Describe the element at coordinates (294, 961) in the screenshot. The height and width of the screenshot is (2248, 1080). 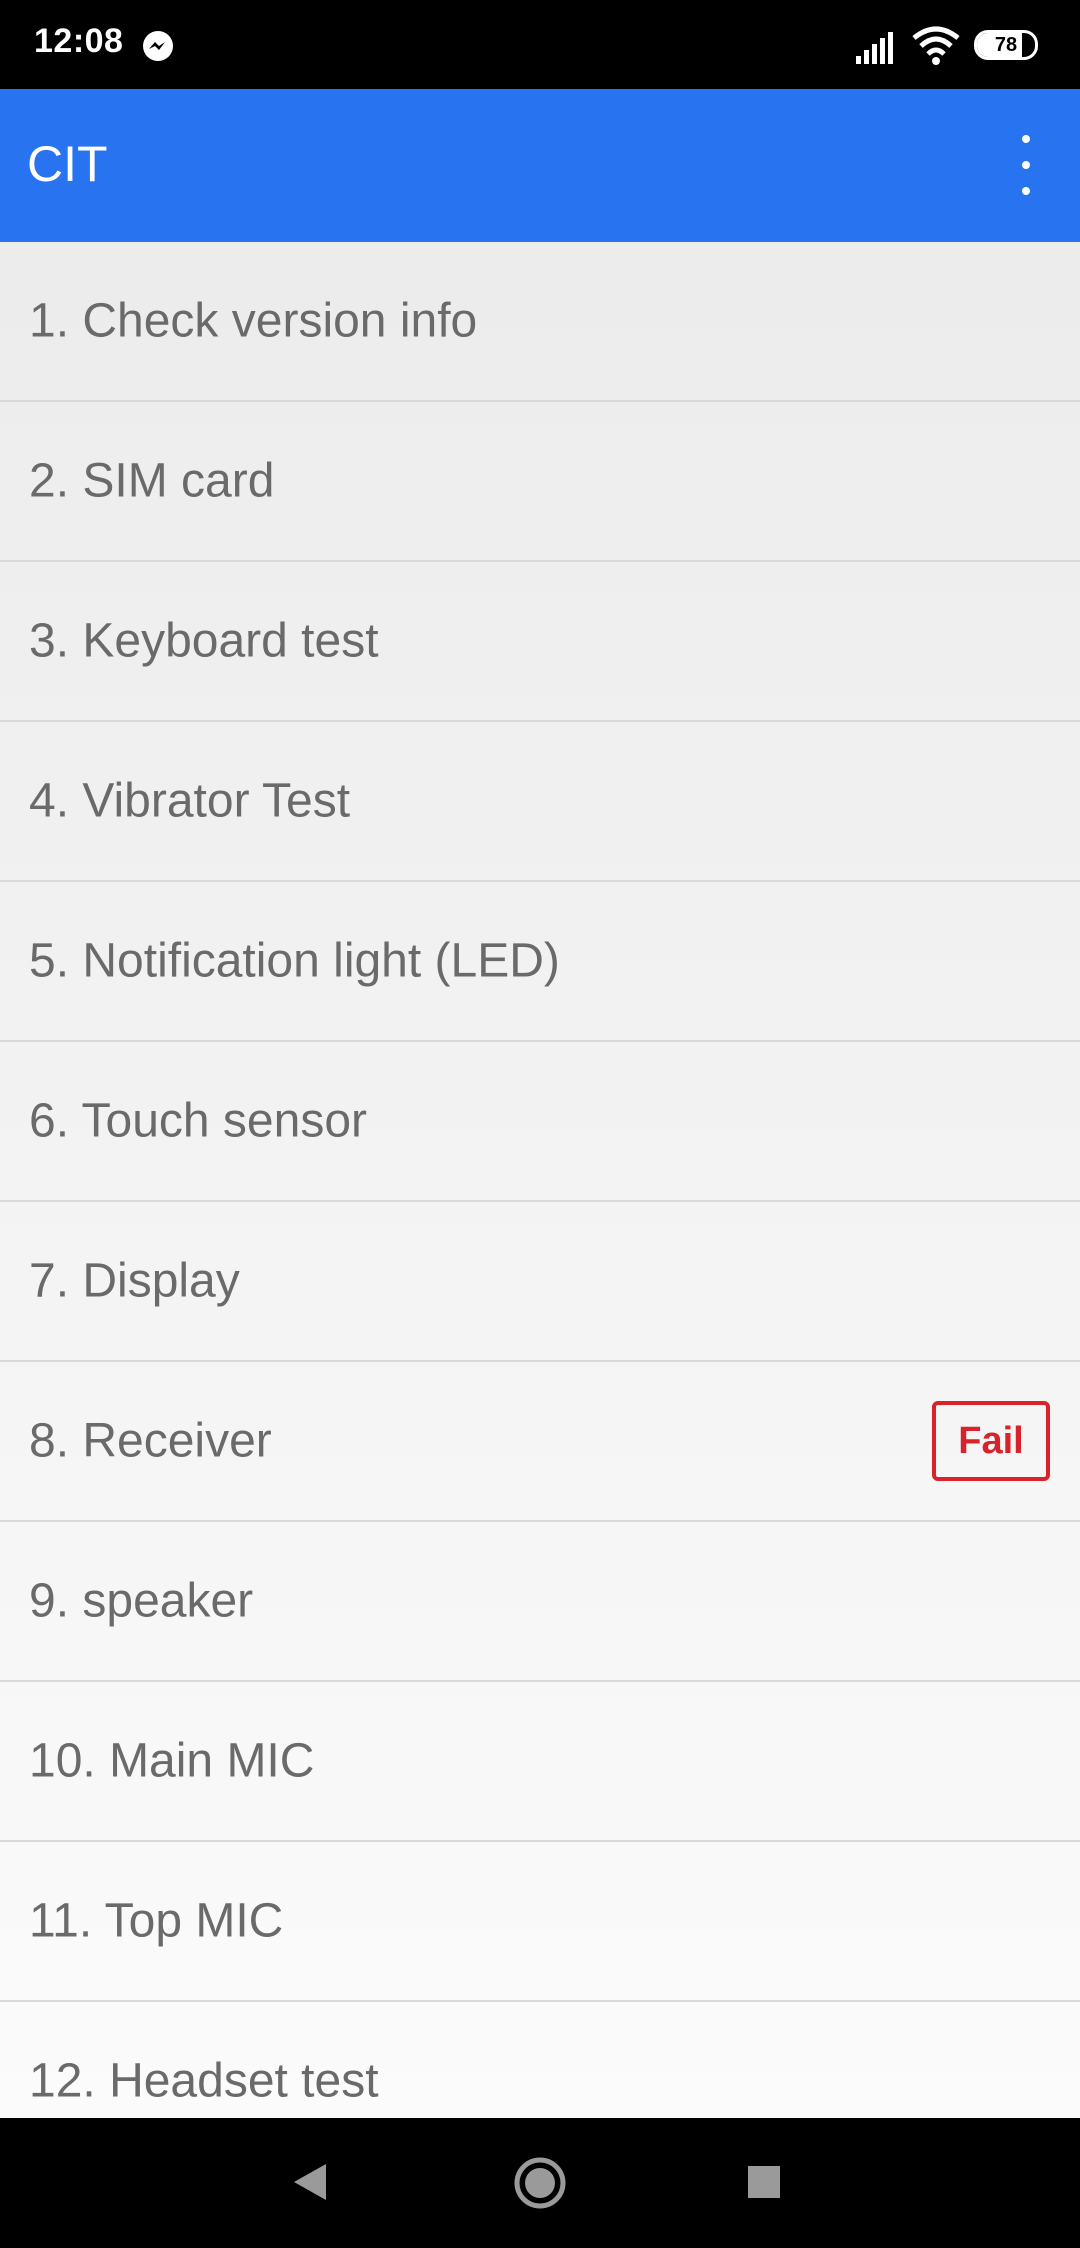
I see `list-item-label: 5. Notification light (LED)` at that location.